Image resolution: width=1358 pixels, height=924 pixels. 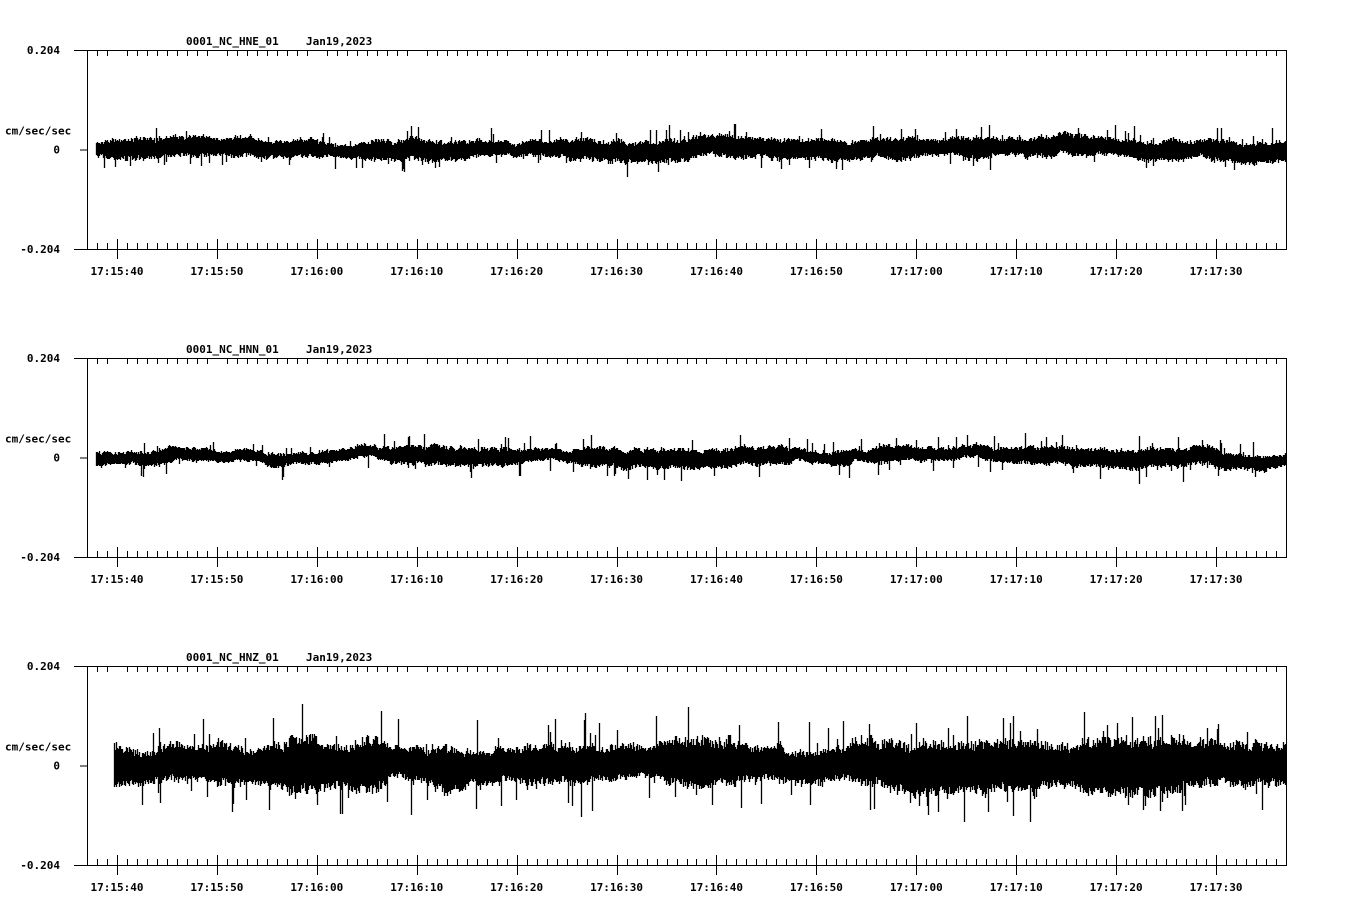 I want to click on channel-title: 0001_NC_HNZ_01, so click(x=232, y=657).